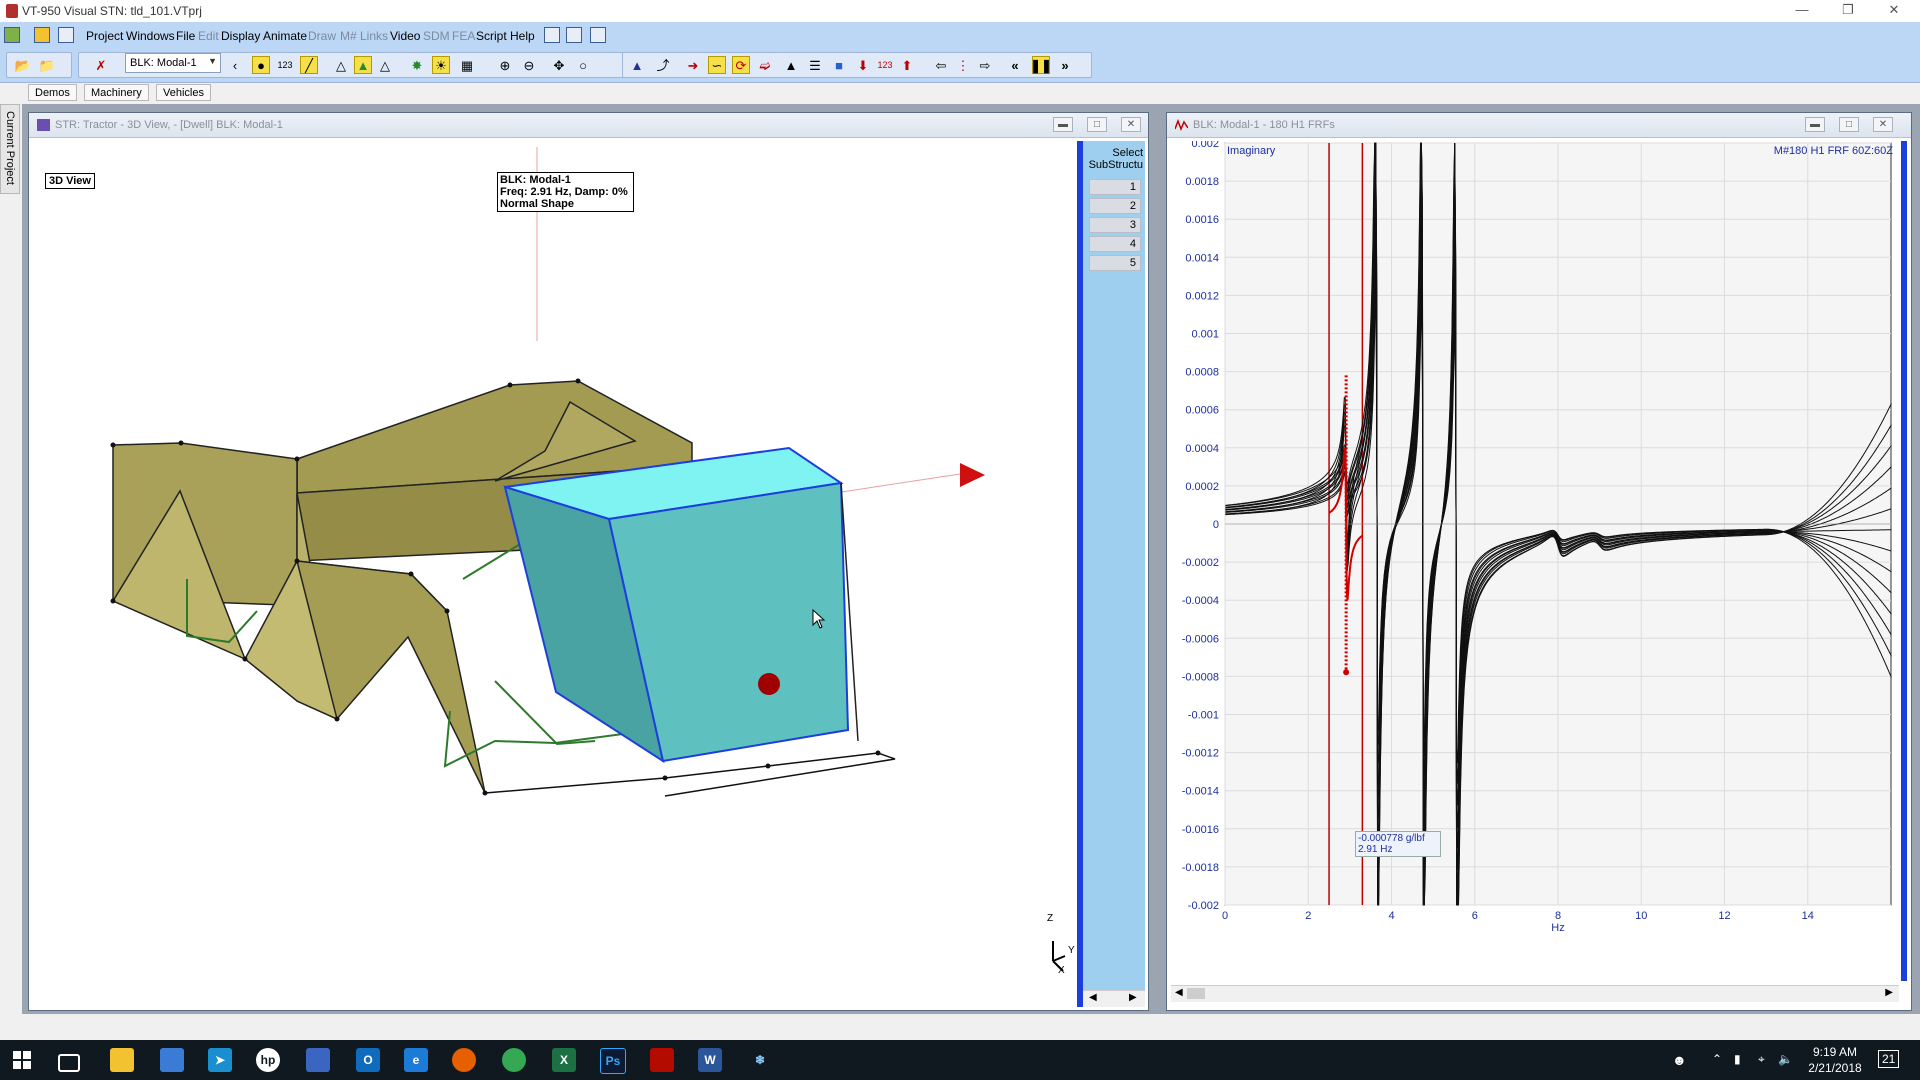 This screenshot has width=1920, height=1080. I want to click on line-icon: ╱, so click(309, 65).